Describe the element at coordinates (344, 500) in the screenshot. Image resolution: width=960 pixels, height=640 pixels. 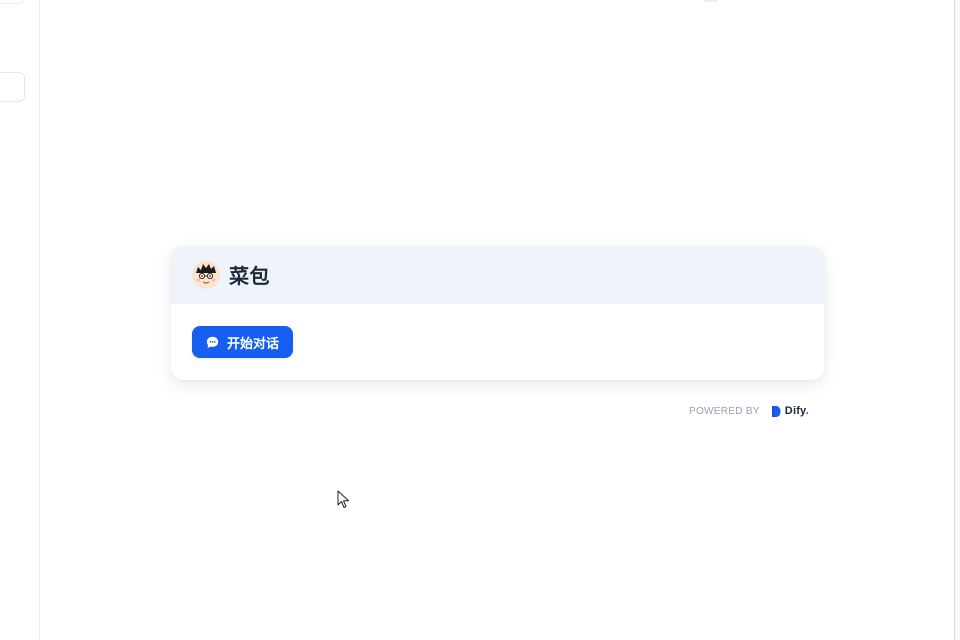
I see `mouse-pointer-icon` at that location.